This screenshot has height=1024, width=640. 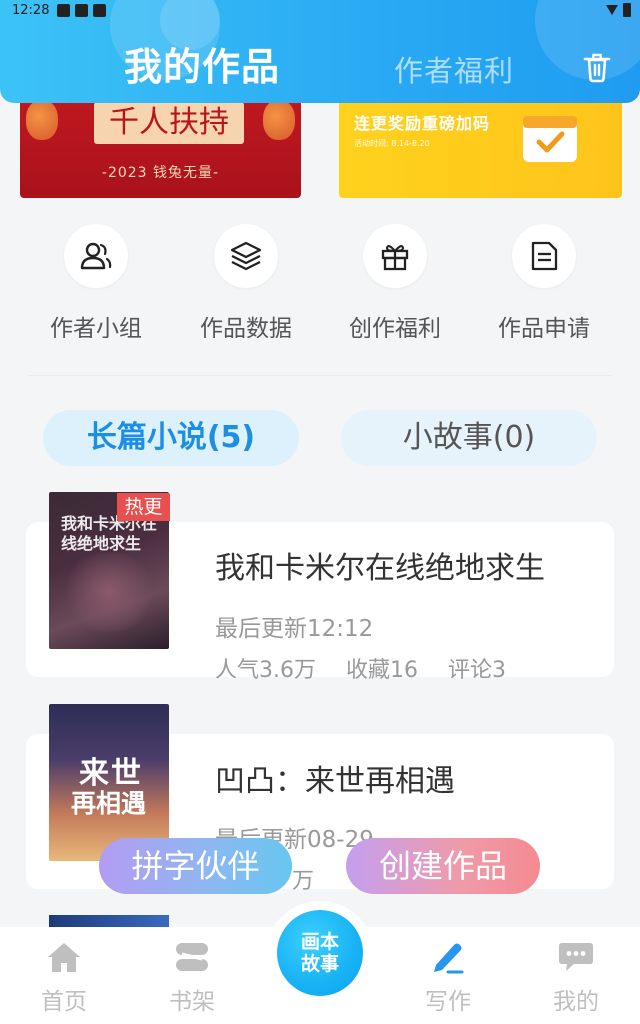 What do you see at coordinates (477, 670) in the screenshot?
I see `book-comments: 评论3` at bounding box center [477, 670].